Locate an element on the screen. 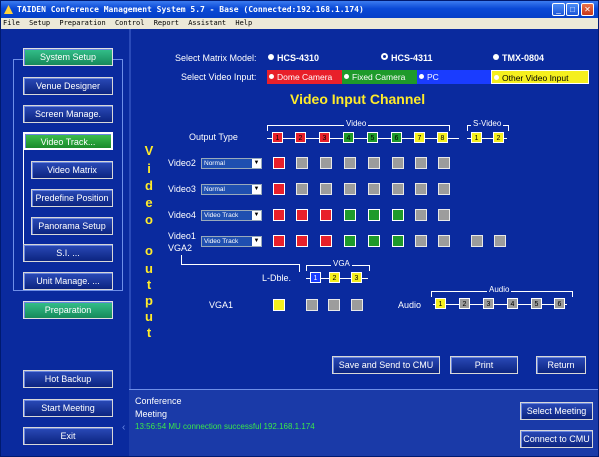 The height and width of the screenshot is (457, 599). other-video-input-option: Other Video Input is located at coordinates (540, 77).